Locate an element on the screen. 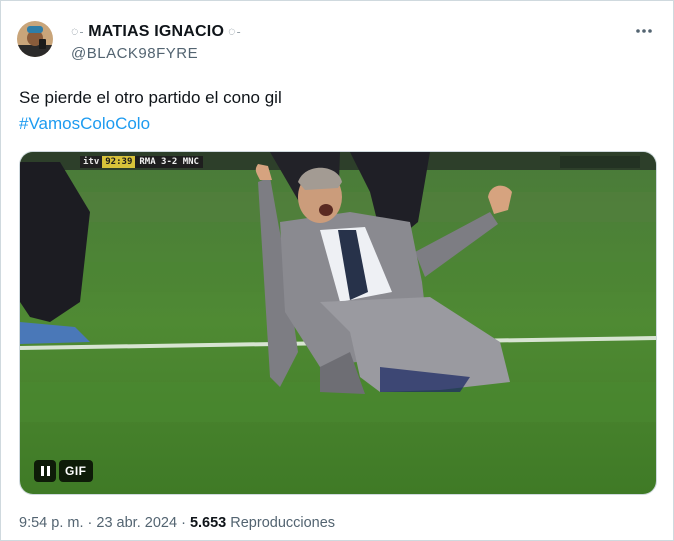  scorebug-score: RMA 3-2 MNC is located at coordinates (169, 162).